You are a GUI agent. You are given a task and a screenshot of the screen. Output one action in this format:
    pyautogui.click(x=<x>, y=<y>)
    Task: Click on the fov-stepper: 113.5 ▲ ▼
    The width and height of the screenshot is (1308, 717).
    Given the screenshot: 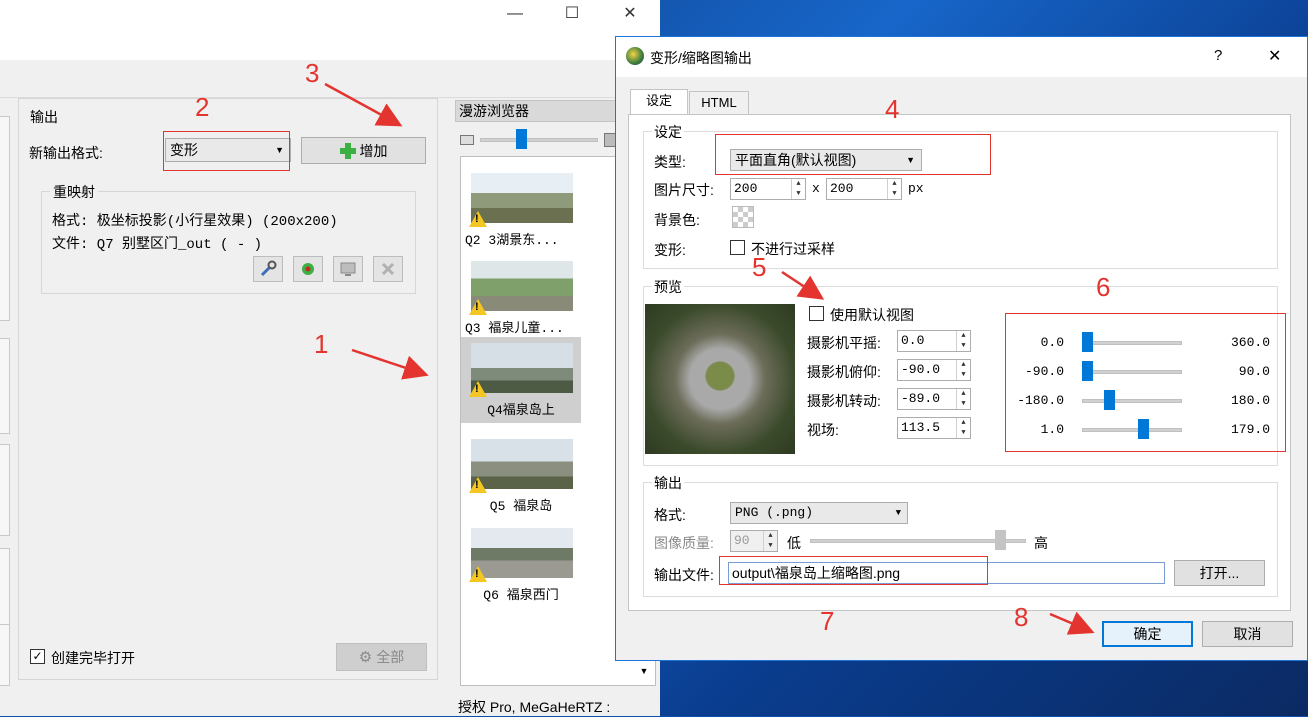 What is the action you would take?
    pyautogui.click(x=934, y=428)
    